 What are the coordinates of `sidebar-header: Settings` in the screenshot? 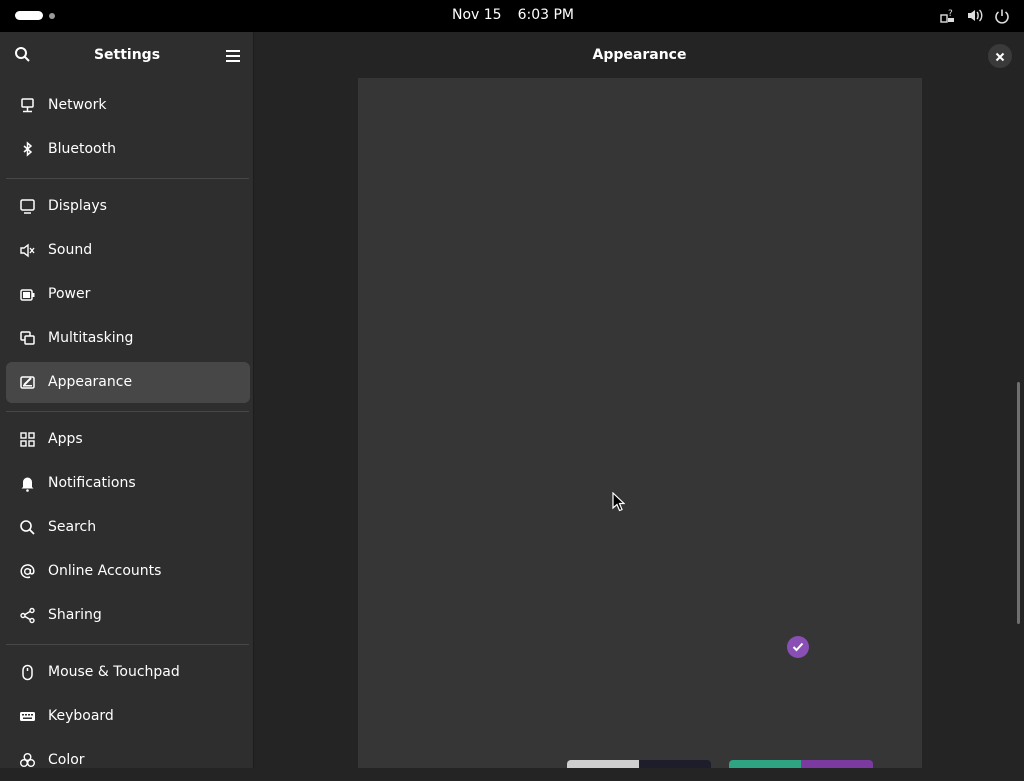 It's located at (126, 55).